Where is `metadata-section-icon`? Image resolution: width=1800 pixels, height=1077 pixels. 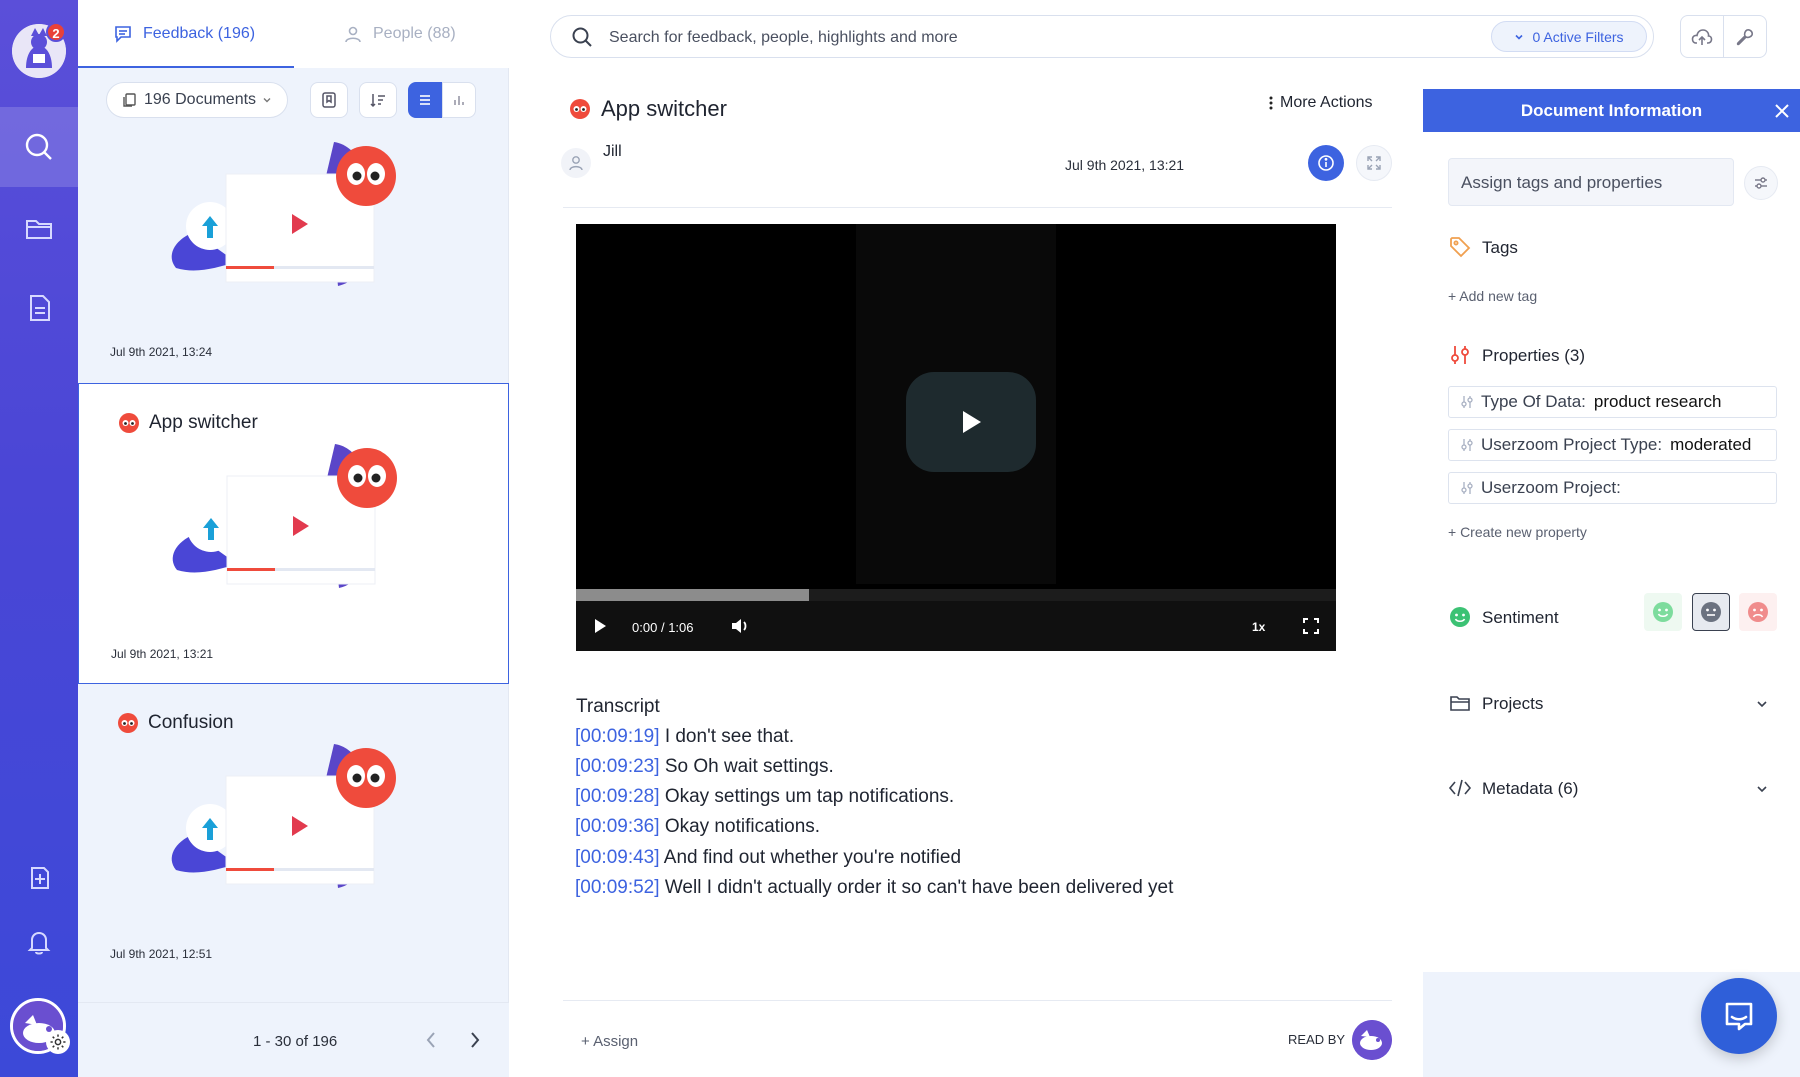 metadata-section-icon is located at coordinates (1460, 788).